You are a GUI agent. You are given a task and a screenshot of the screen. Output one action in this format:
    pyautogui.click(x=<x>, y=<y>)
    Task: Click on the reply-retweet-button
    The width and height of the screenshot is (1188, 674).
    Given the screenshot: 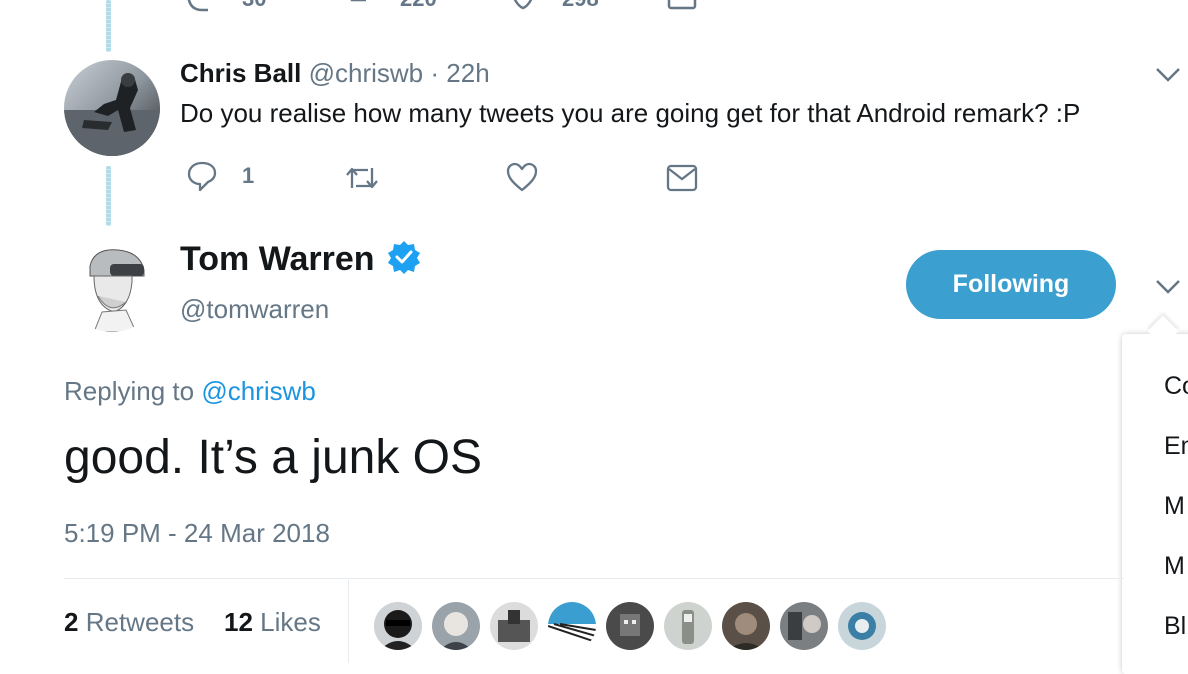 What is the action you would take?
    pyautogui.click(x=362, y=178)
    